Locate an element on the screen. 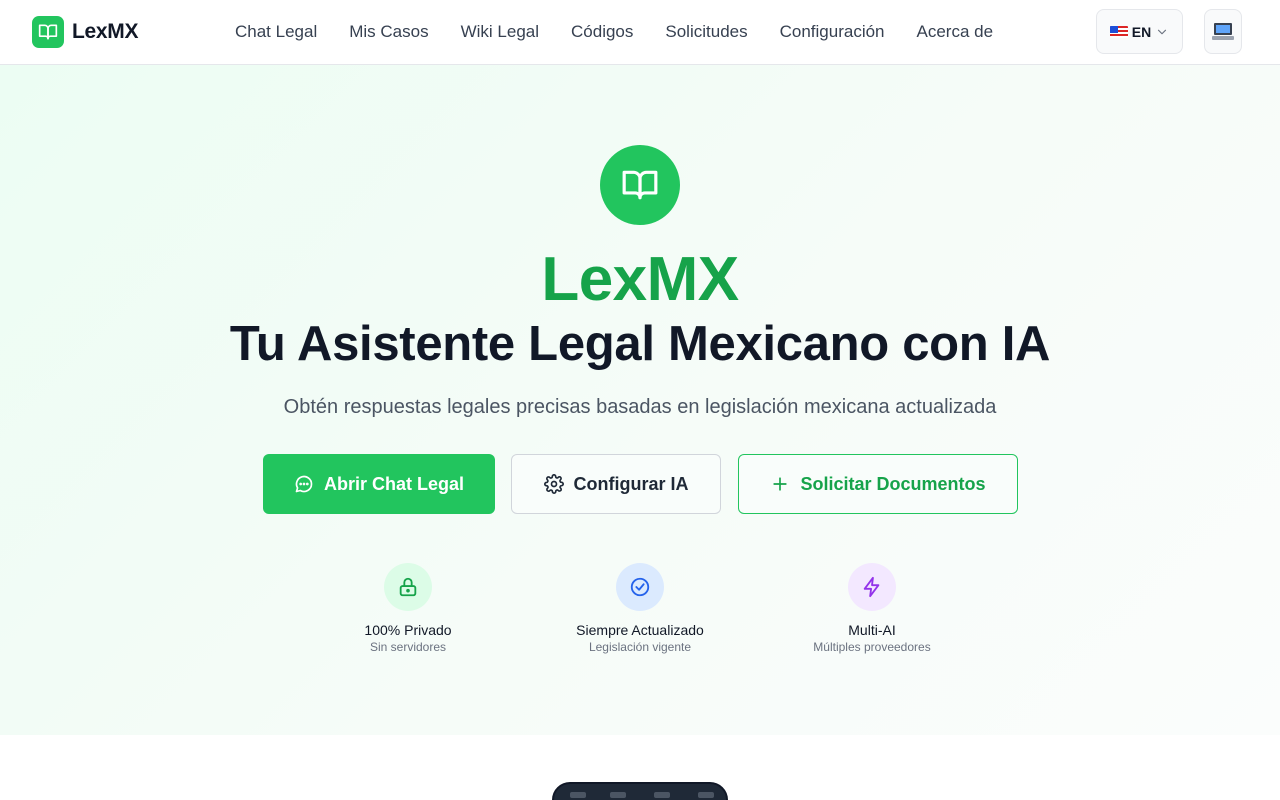 The height and width of the screenshot is (800, 1280). nav-chat-legal: Chat Legal is located at coordinates (276, 32).